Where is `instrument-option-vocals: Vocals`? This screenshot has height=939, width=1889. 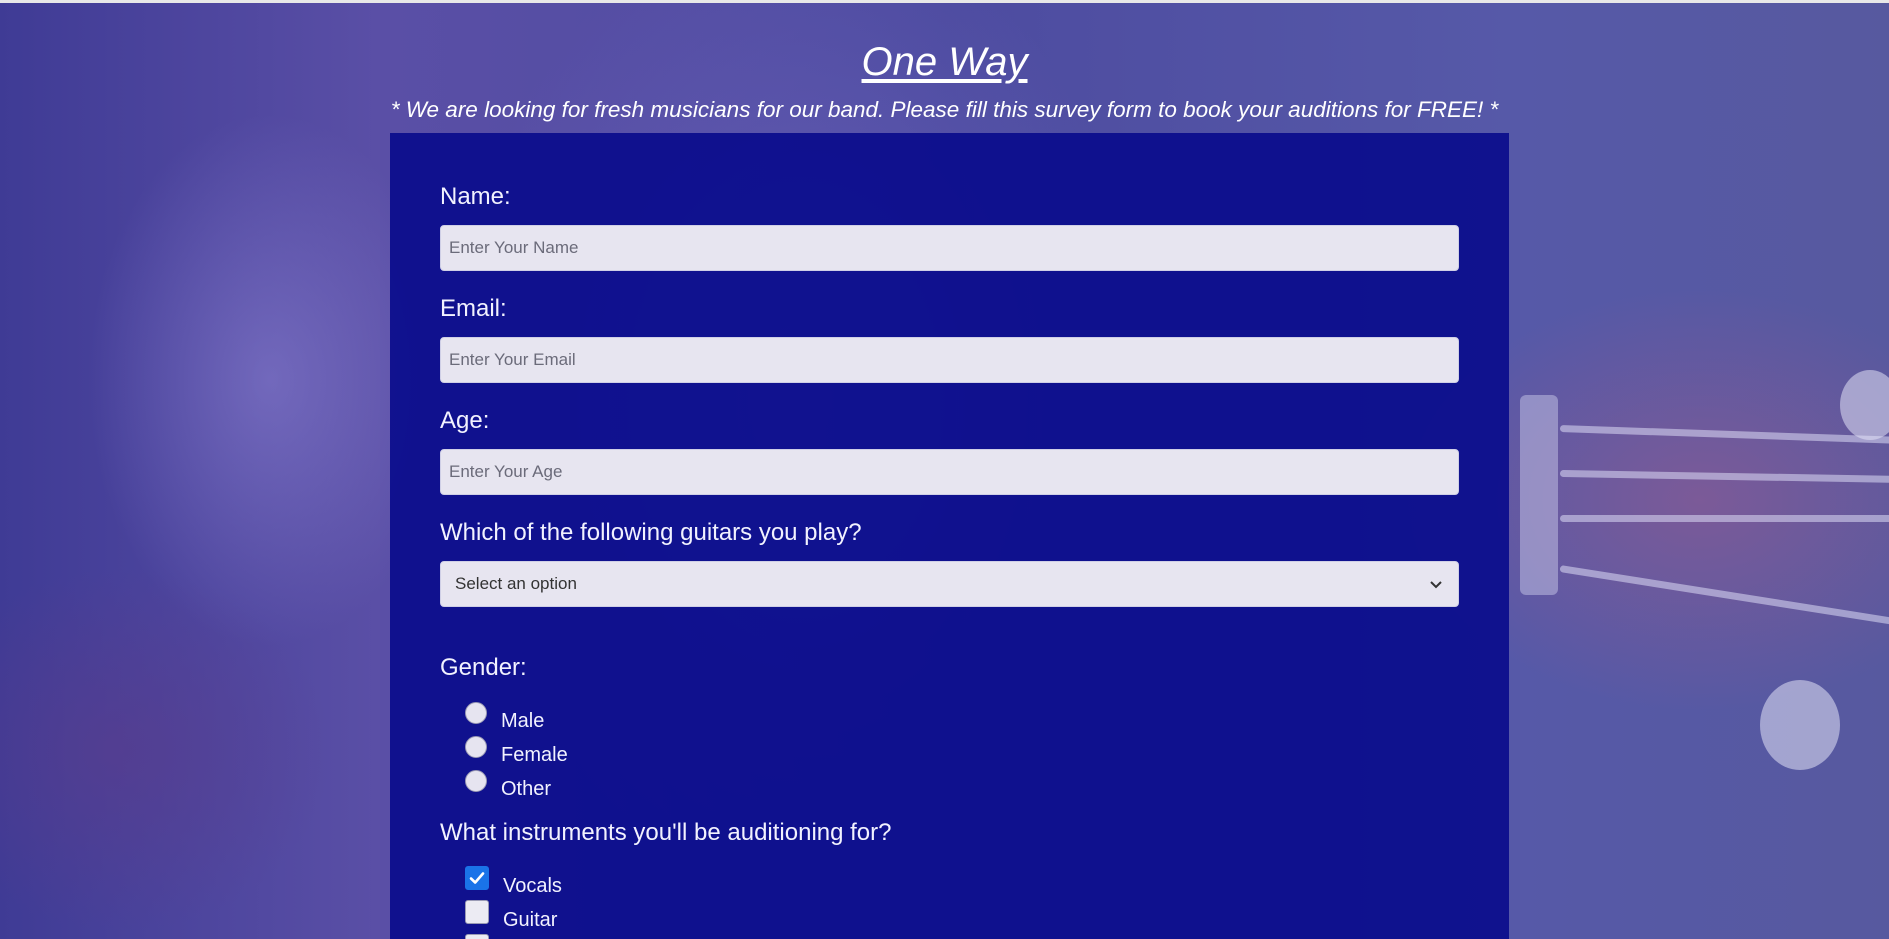
instrument-option-vocals: Vocals is located at coordinates (513, 881).